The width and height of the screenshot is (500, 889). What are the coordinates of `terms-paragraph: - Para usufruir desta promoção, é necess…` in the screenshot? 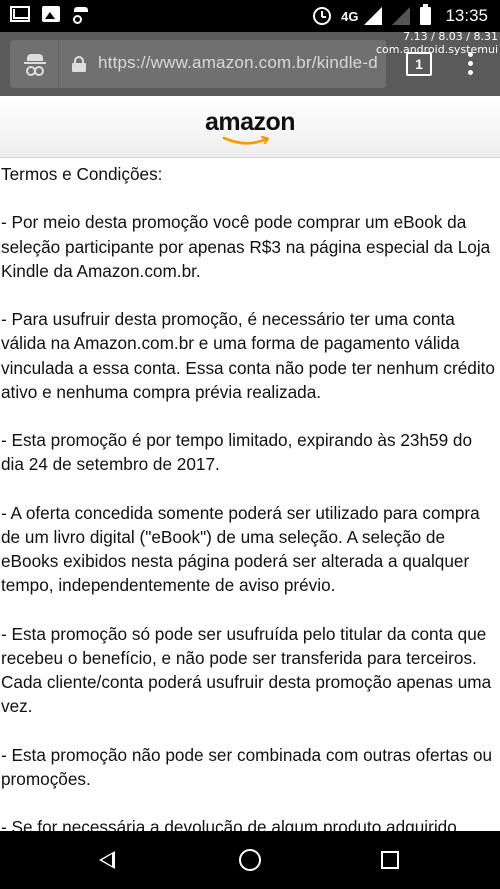 It's located at (248, 355).